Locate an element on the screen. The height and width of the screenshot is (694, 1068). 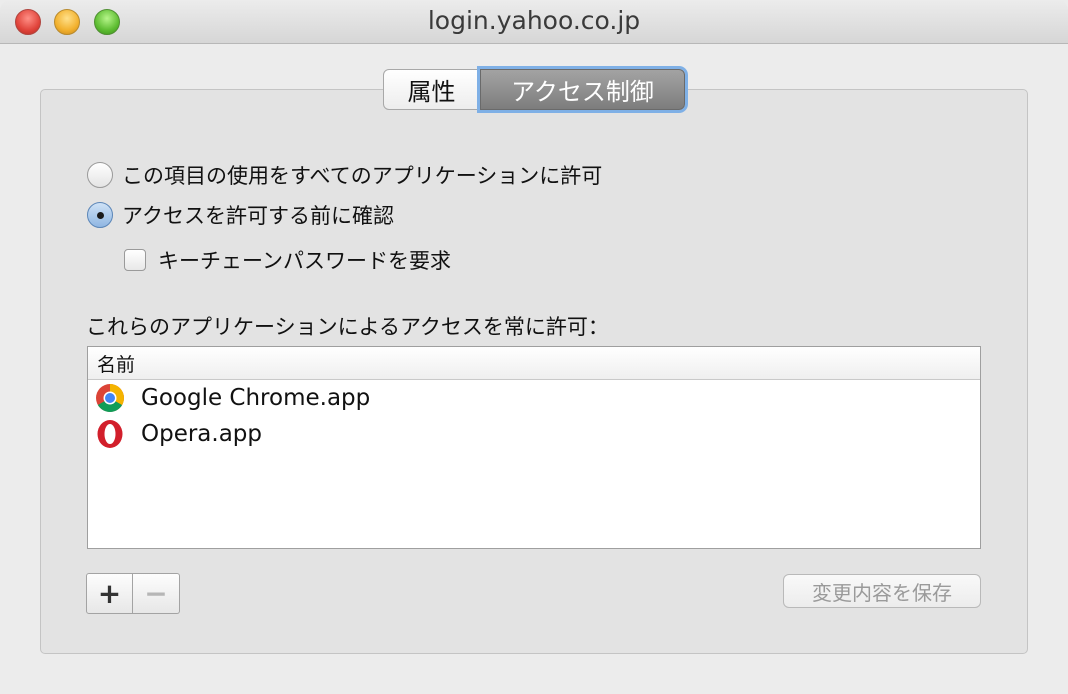
tab-access-control: アクセス制御 is located at coordinates (582, 89).